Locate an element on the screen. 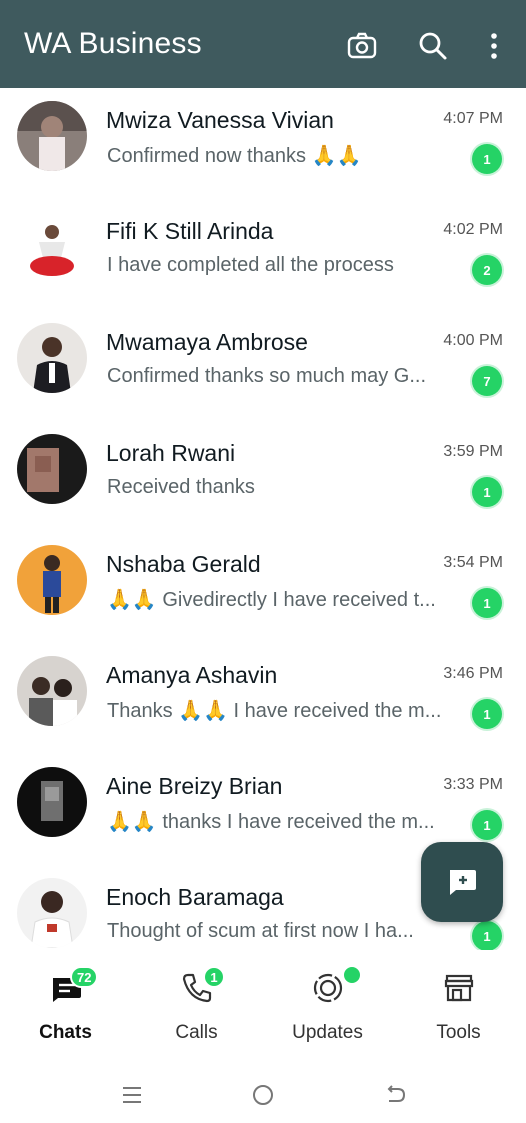 The width and height of the screenshot is (526, 1123). chat-name: Mwiza Vanessa Vivian is located at coordinates (220, 120).